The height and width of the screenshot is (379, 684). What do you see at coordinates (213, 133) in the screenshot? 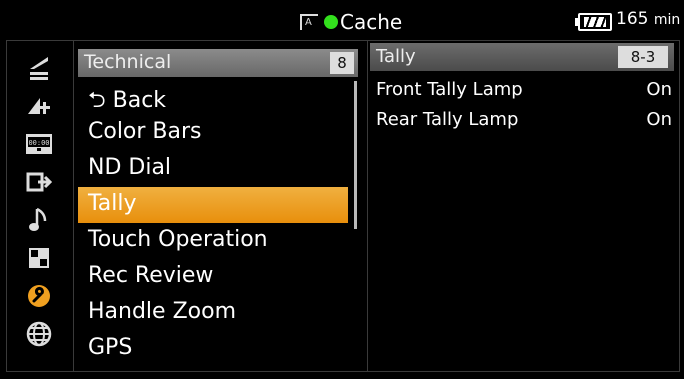
I see `menu-item-color-bars: Color Bars` at bounding box center [213, 133].